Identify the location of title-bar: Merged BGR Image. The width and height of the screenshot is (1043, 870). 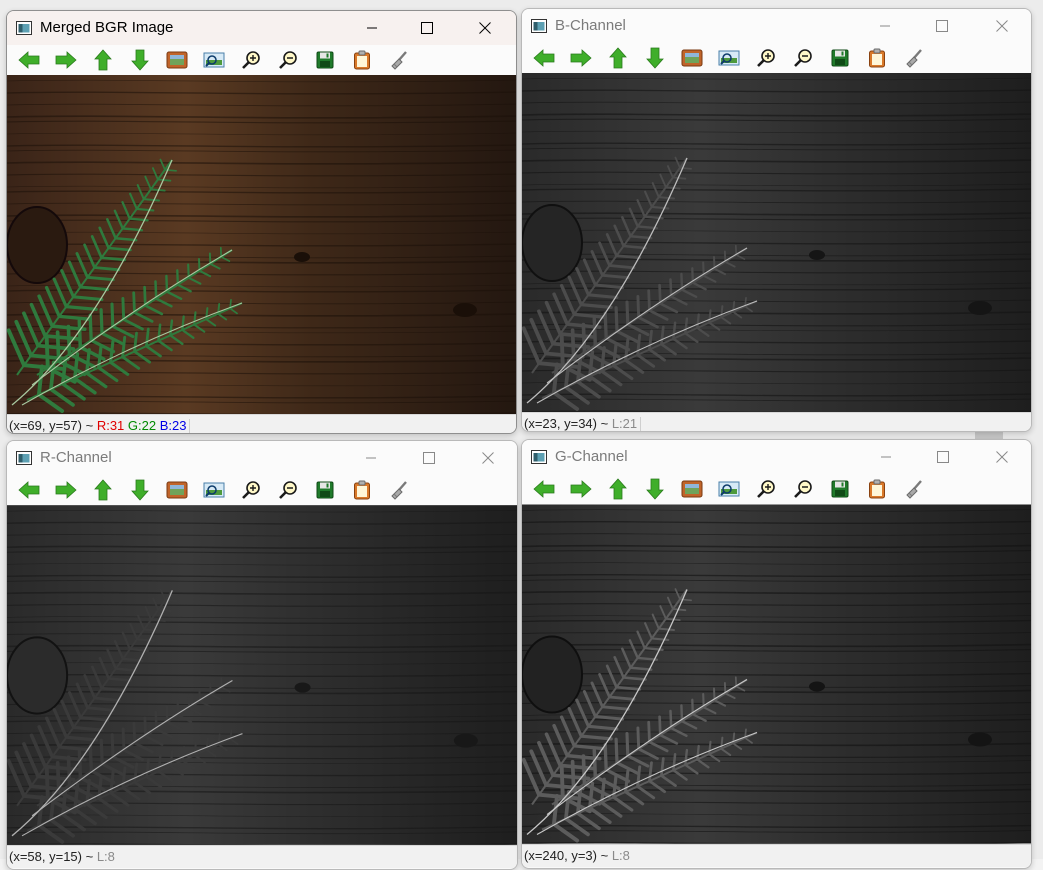
(261, 28).